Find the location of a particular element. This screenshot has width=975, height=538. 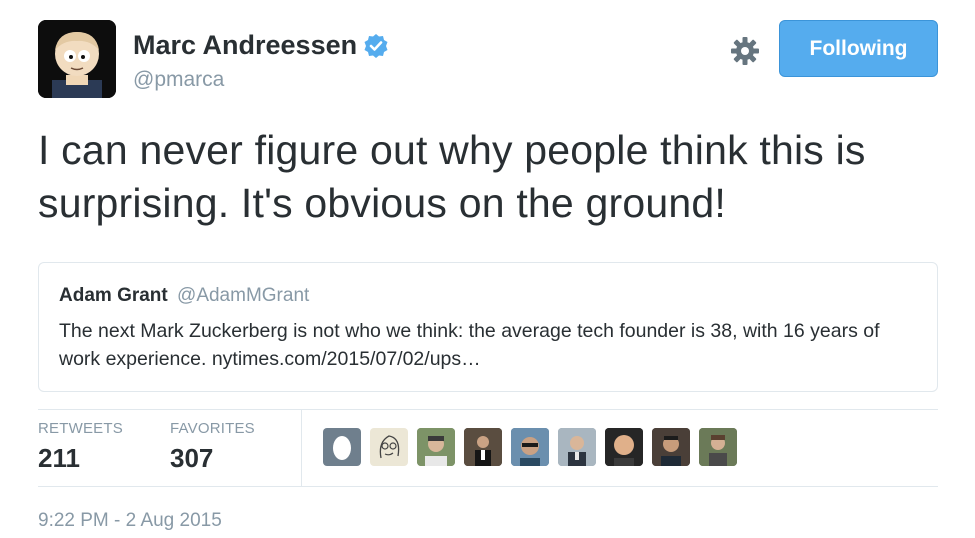

default-egg-avatar is located at coordinates (342, 447).